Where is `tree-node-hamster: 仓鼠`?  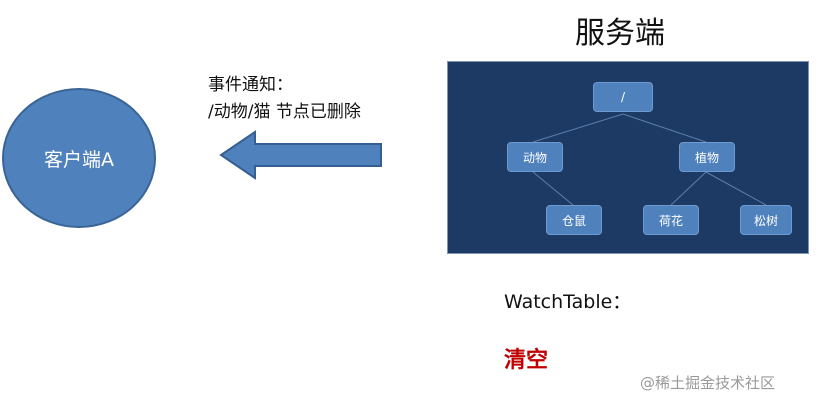
tree-node-hamster: 仓鼠 is located at coordinates (574, 220).